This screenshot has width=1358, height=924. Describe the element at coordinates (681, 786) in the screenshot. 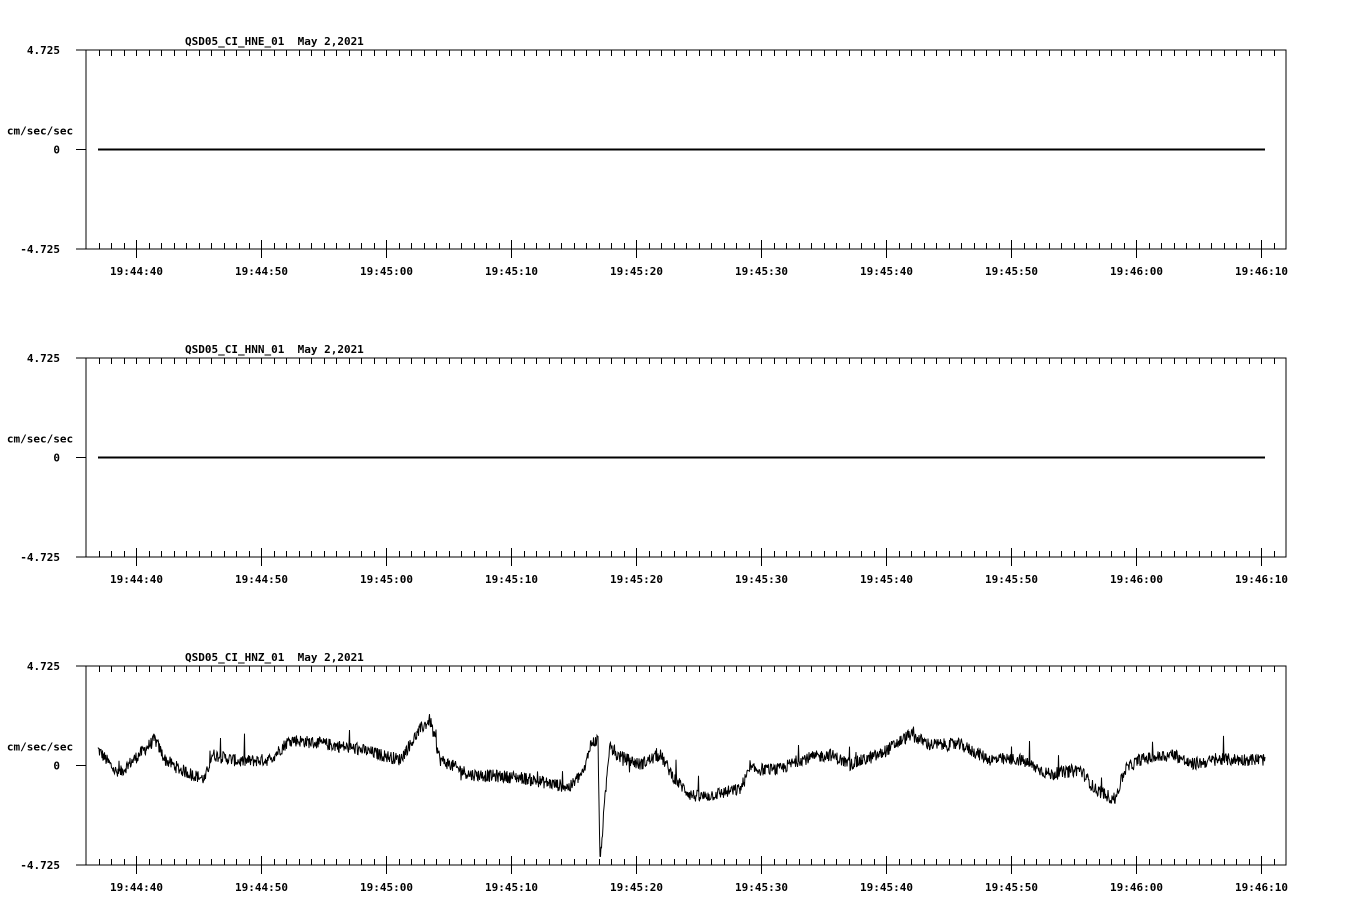

I see `trace-line` at that location.